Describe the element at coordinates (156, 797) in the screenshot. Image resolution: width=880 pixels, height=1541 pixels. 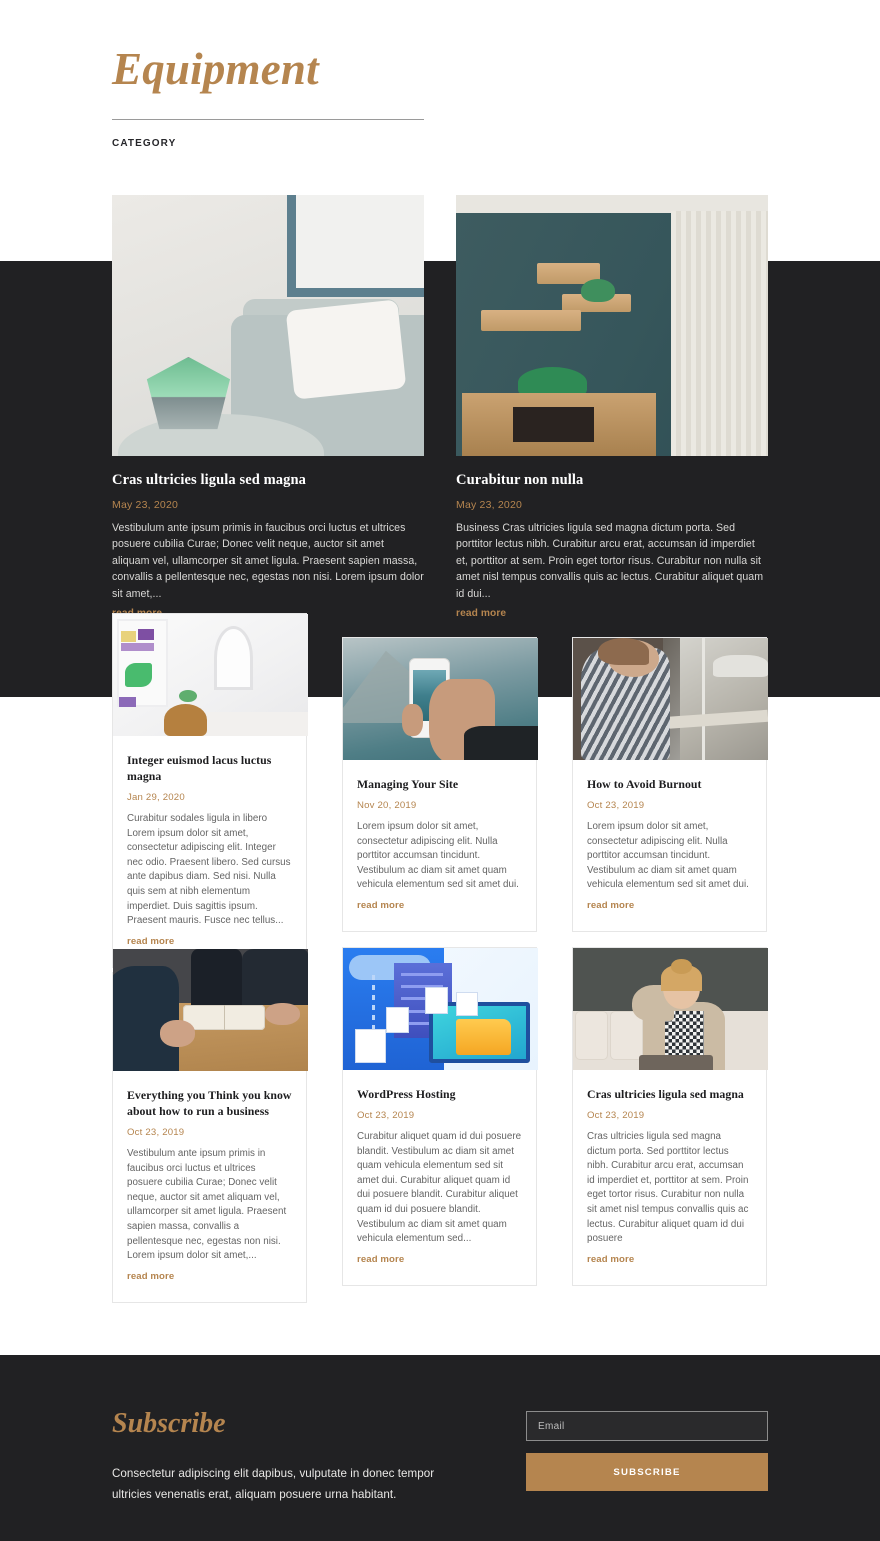
I see `post-date: Jan 29, 2020` at that location.